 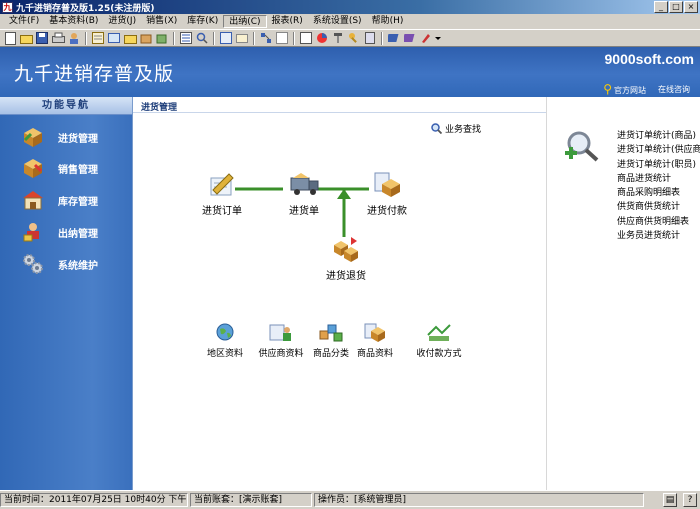 What do you see at coordinates (658, 179) in the screenshot?
I see `report-link: 商品进货统计` at bounding box center [658, 179].